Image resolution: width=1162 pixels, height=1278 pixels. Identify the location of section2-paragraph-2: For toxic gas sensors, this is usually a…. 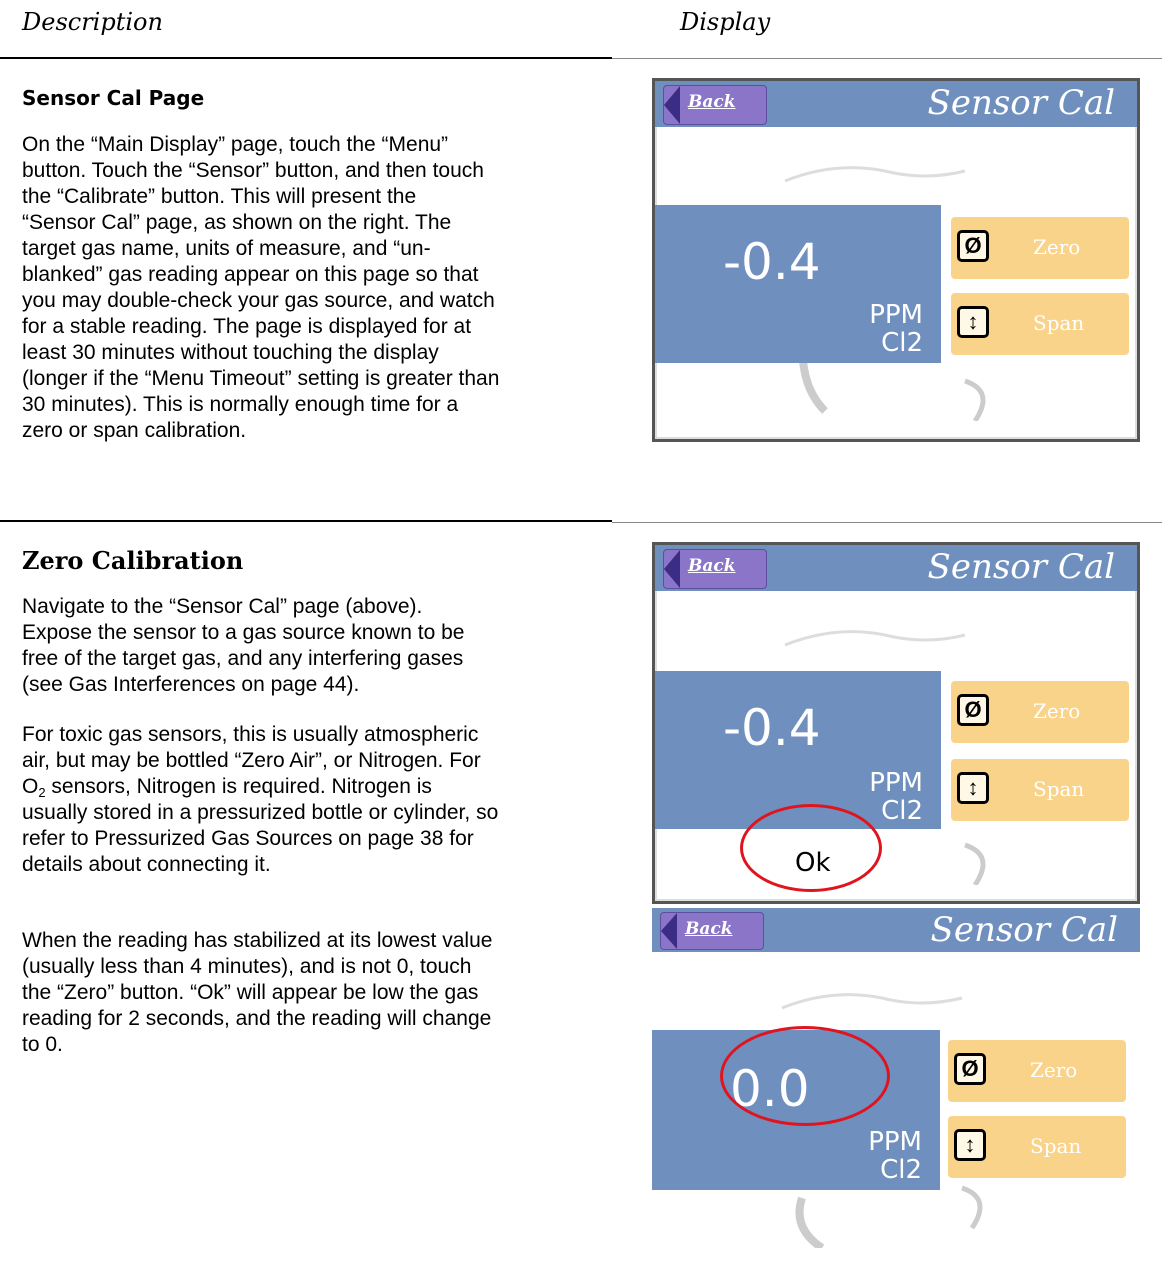
(314, 800).